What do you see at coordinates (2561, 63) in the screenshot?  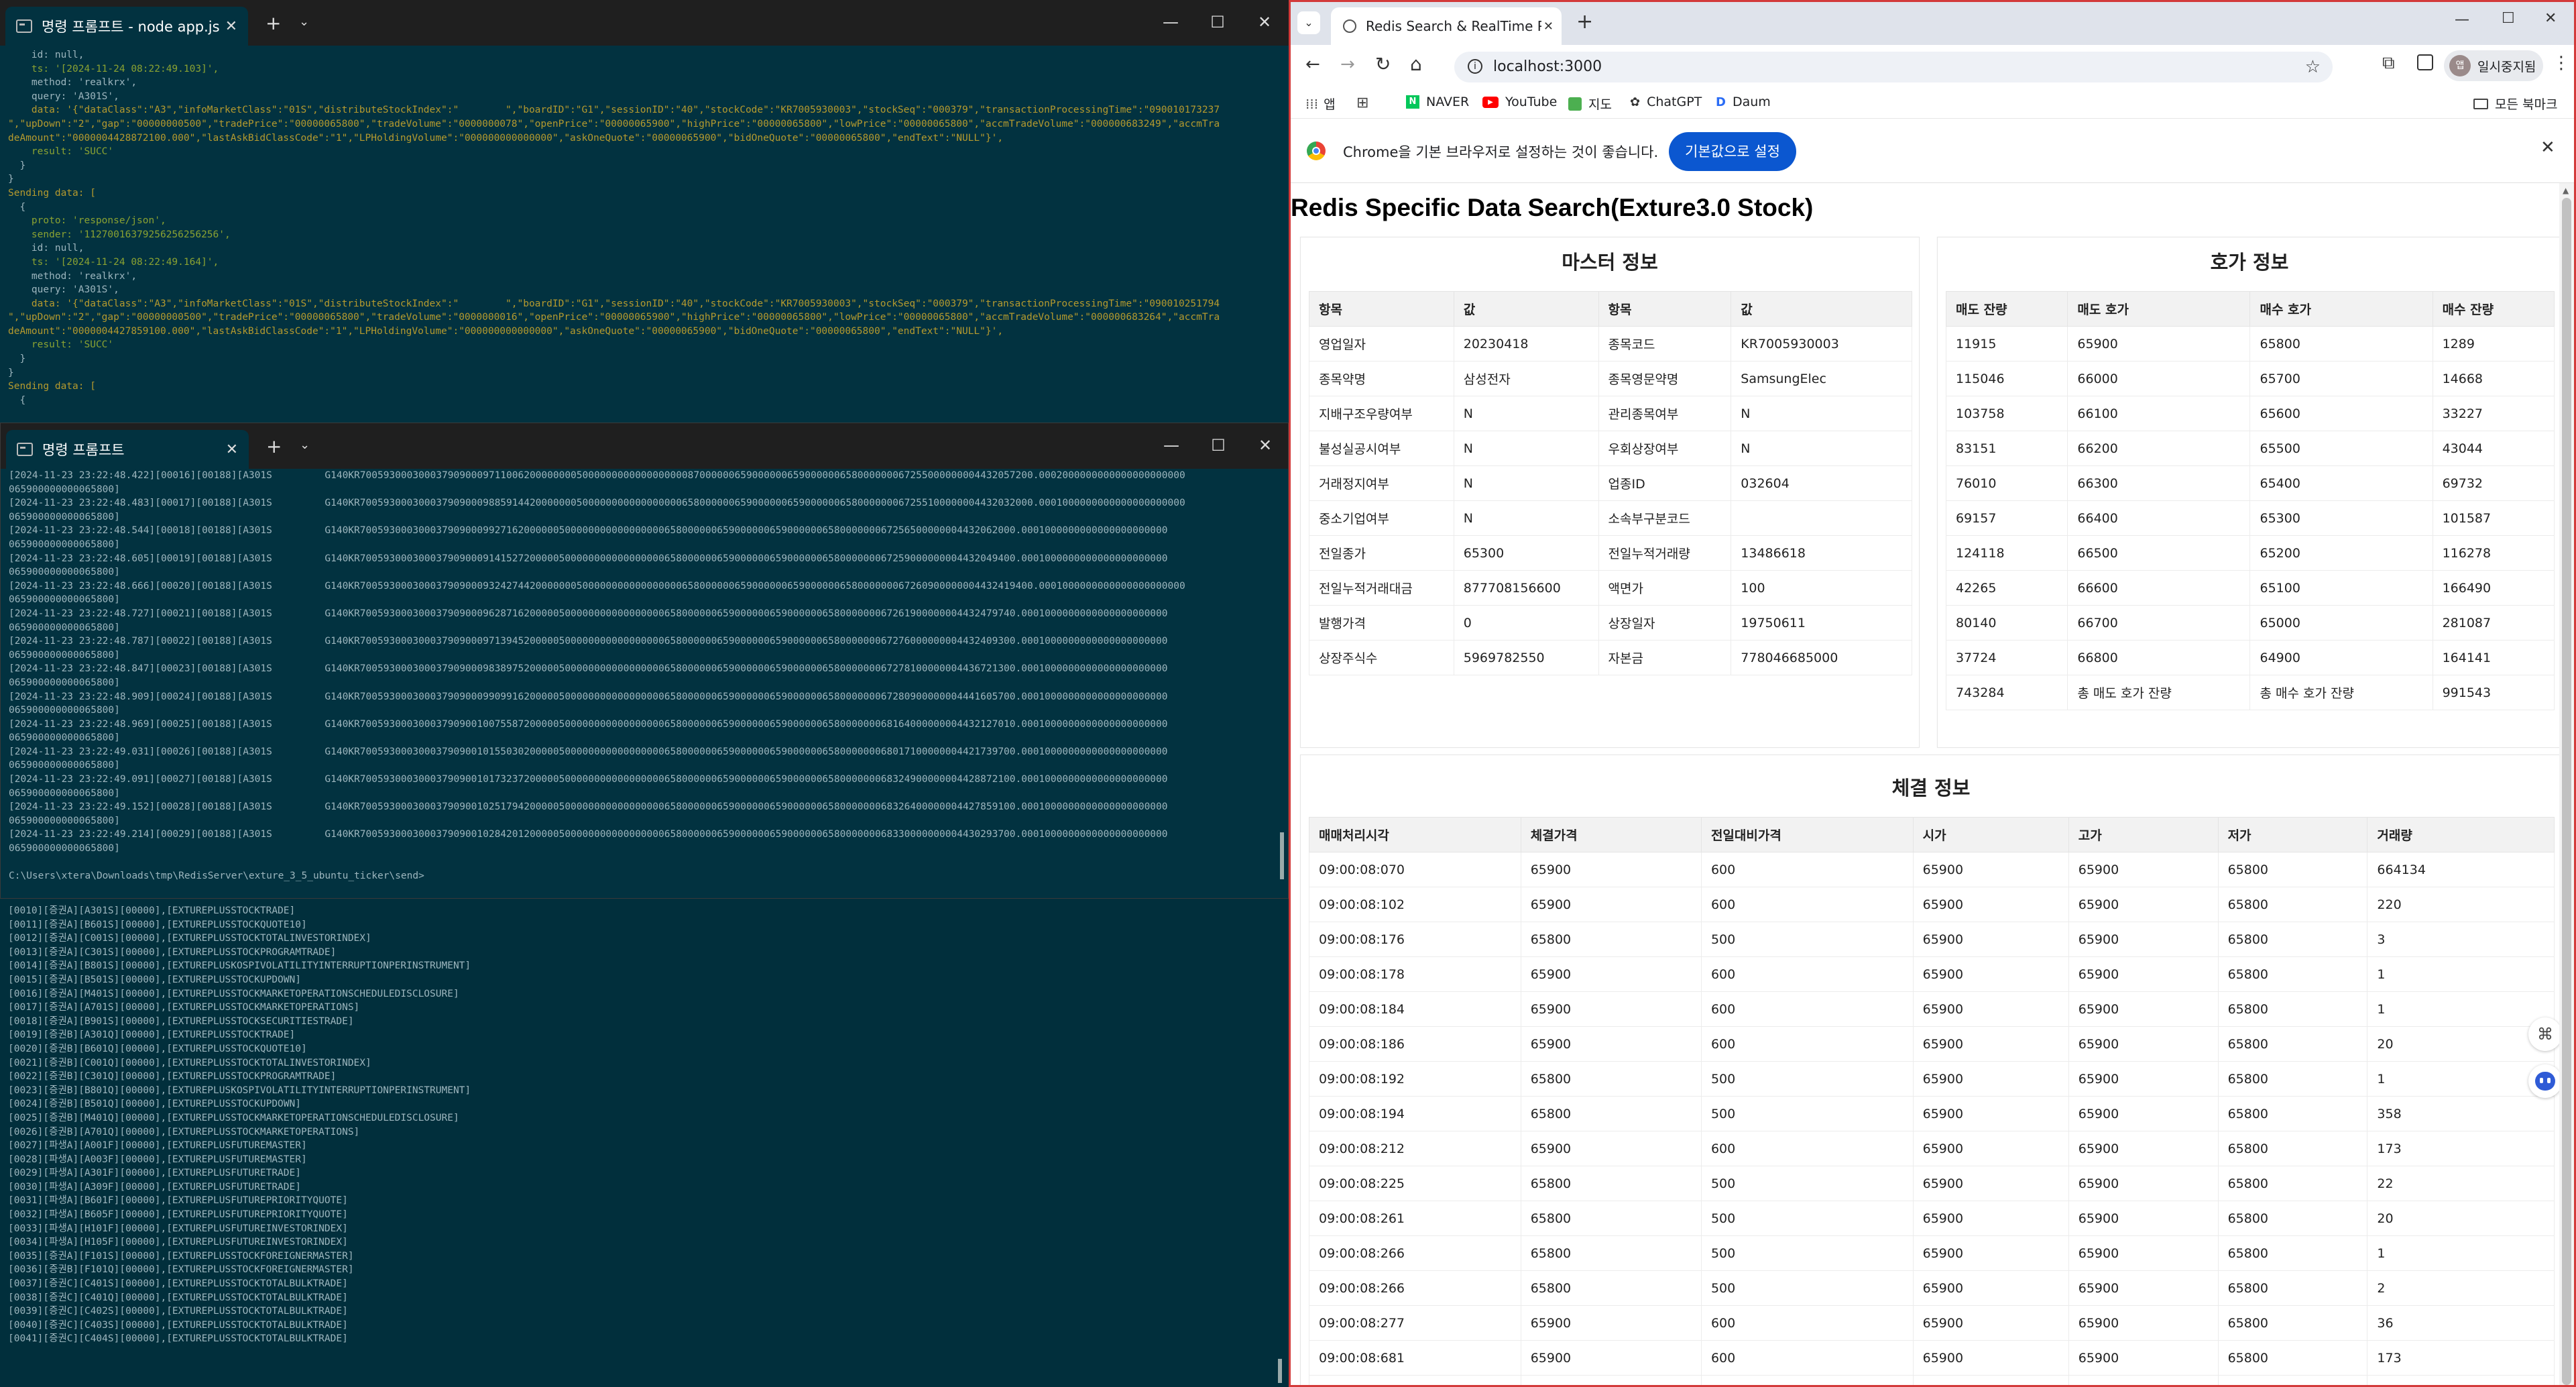 I see `menu-icon: ⋮` at bounding box center [2561, 63].